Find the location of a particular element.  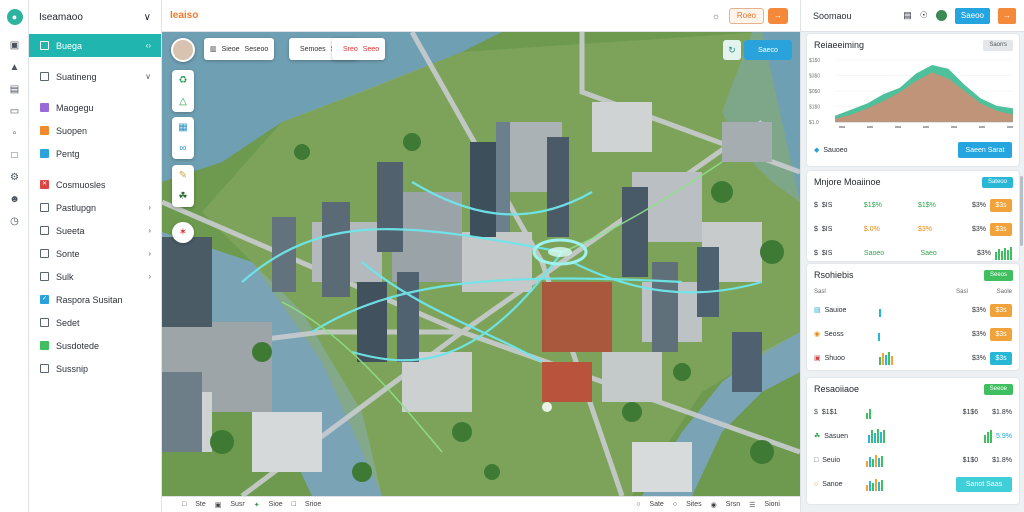

right-panel-action-button: Saeoo is located at coordinates (972, 15).